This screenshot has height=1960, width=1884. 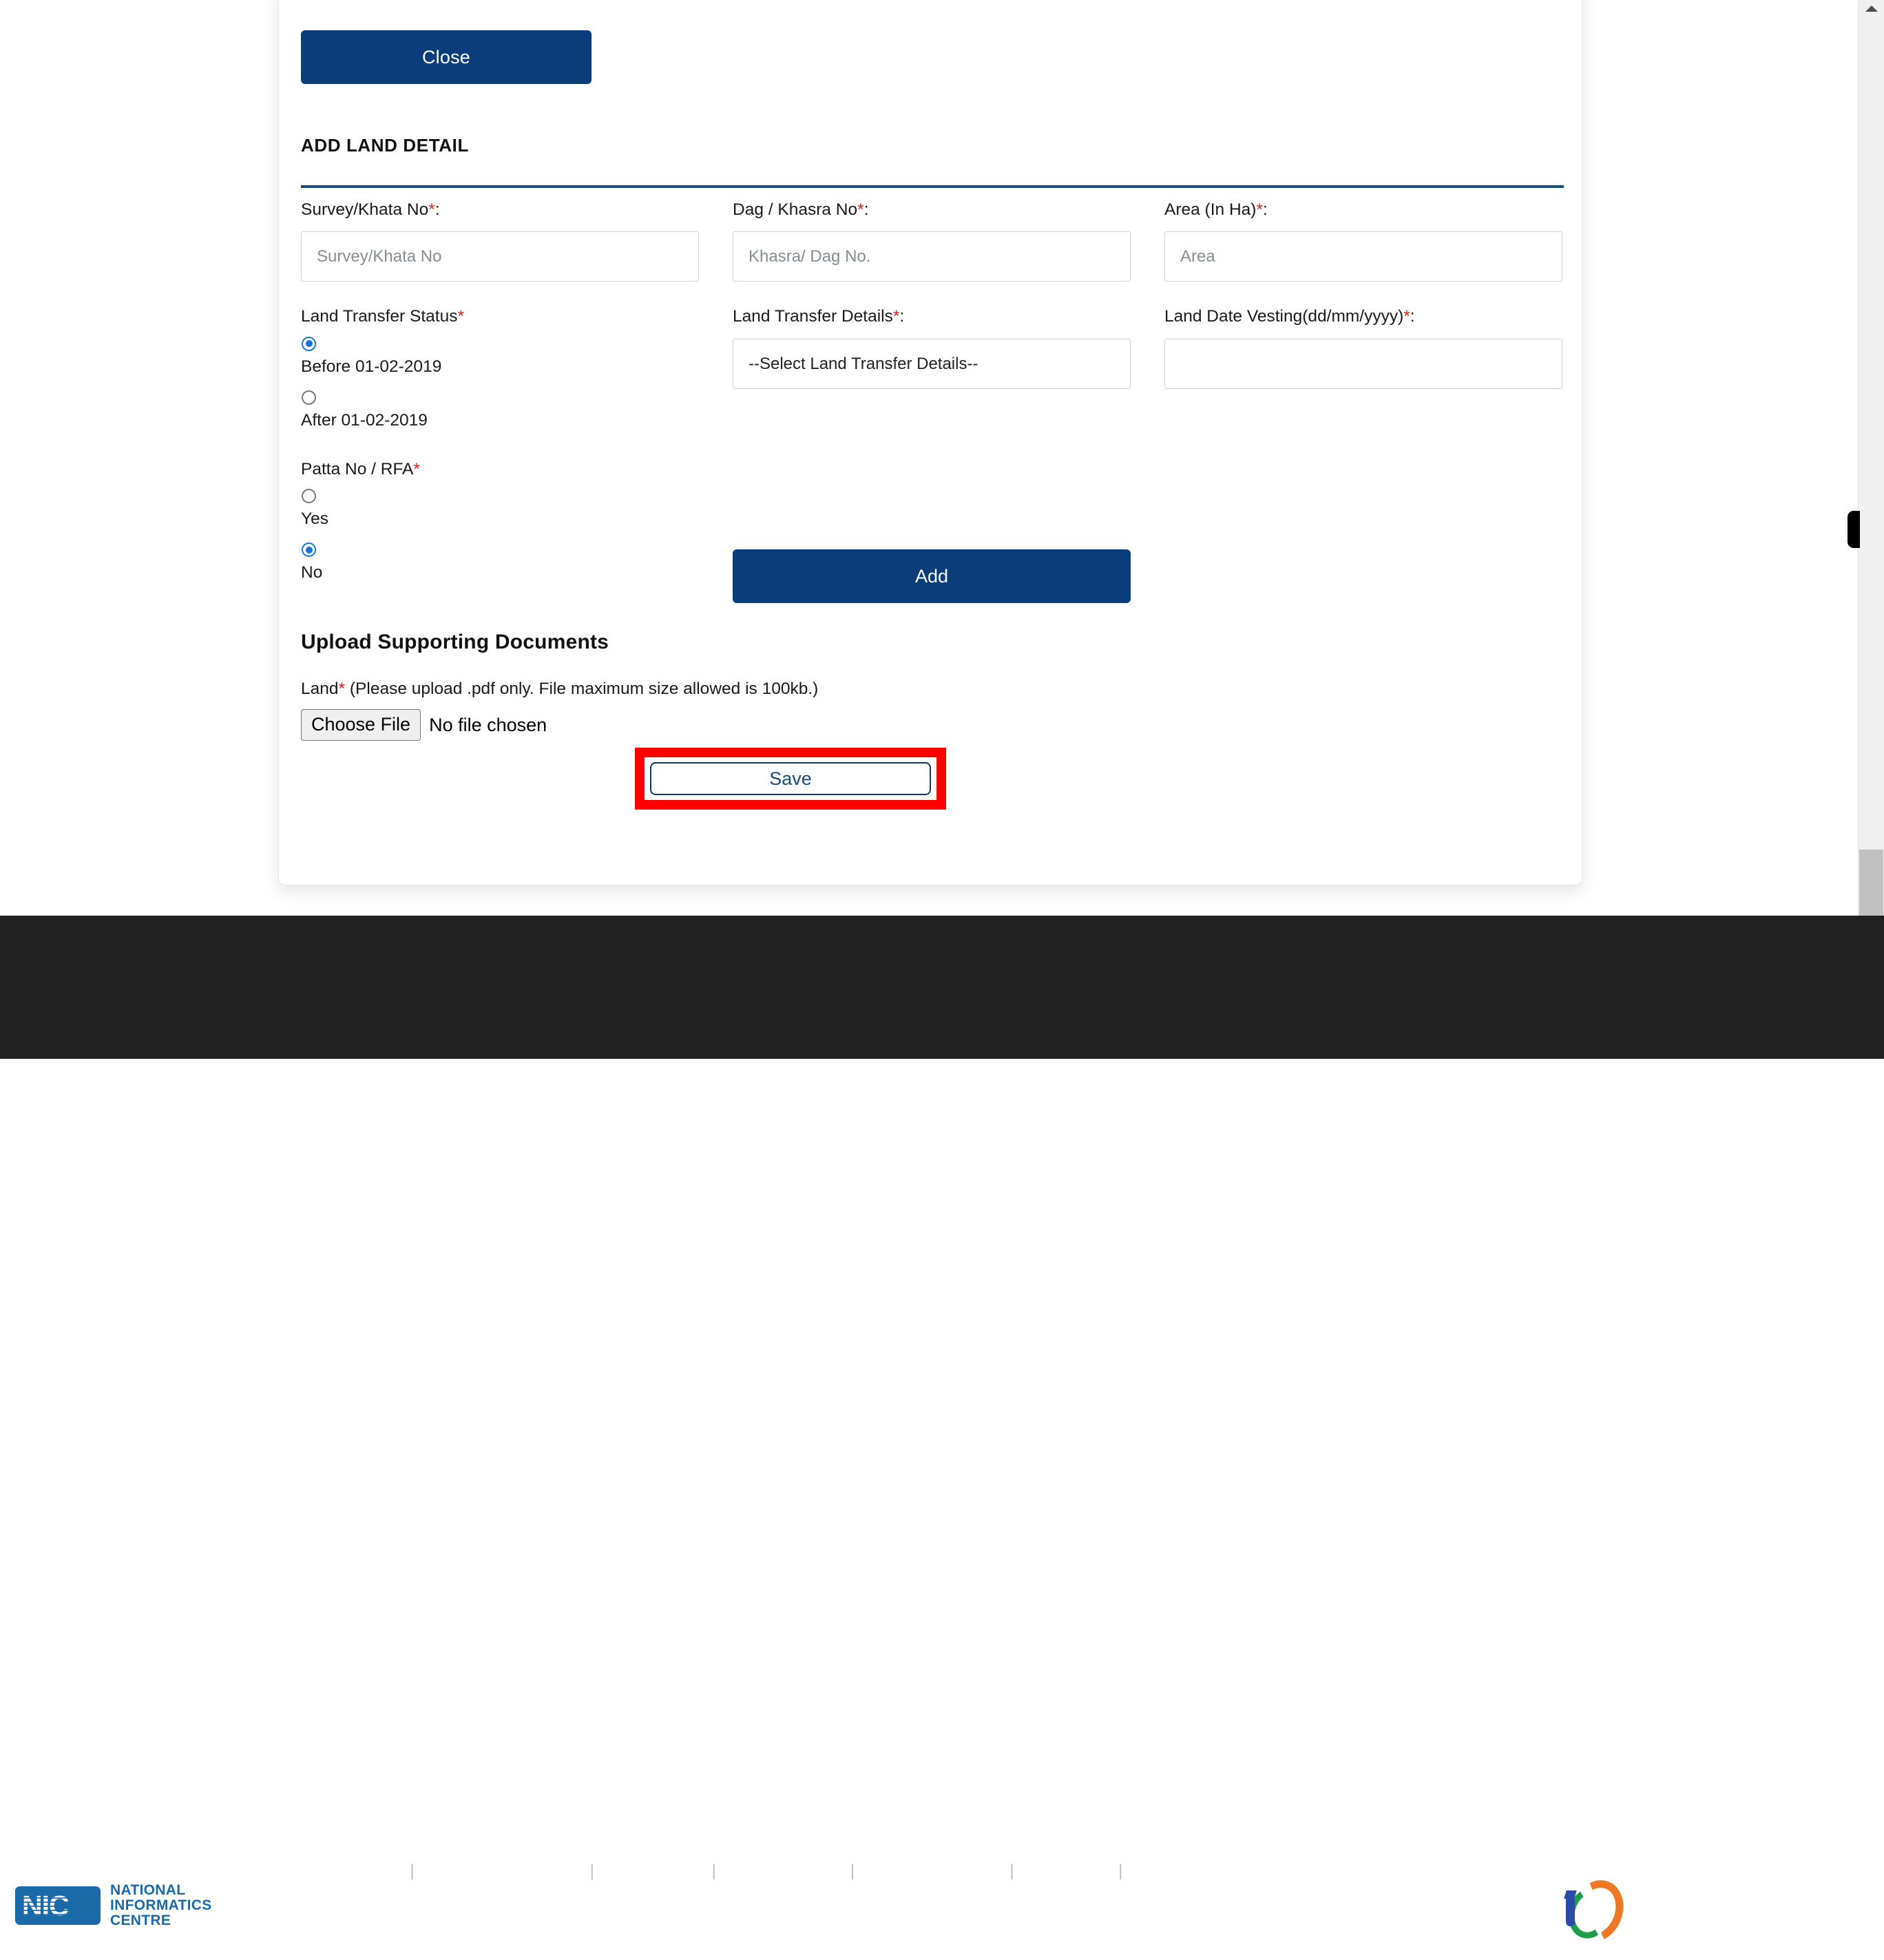 I want to click on edge-drag-handle, so click(x=1854, y=530).